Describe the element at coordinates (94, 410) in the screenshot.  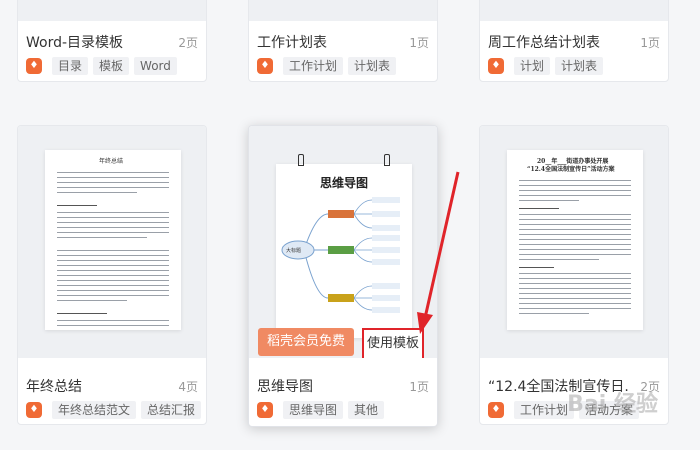
I see `template-tag: 年终总结范文` at that location.